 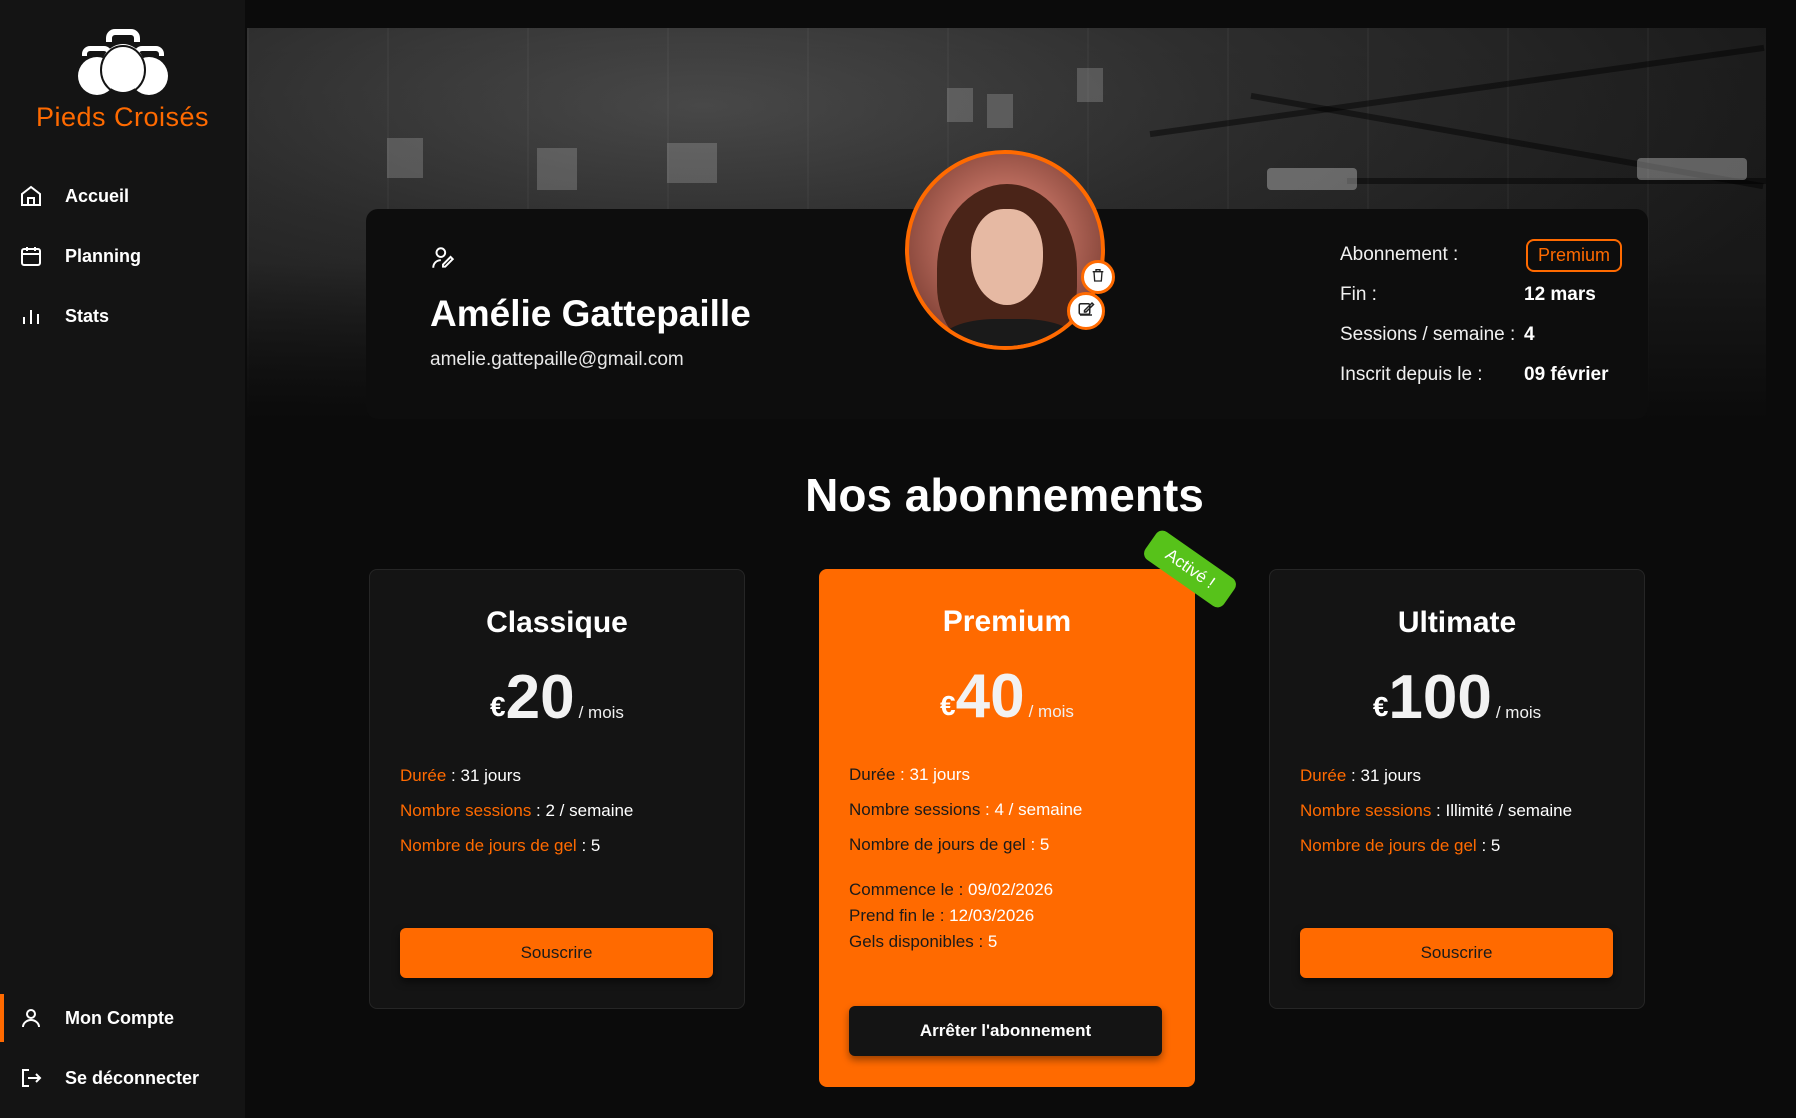 What do you see at coordinates (132, 1077) in the screenshot?
I see `sidebar-item-label: Se déconnecter` at bounding box center [132, 1077].